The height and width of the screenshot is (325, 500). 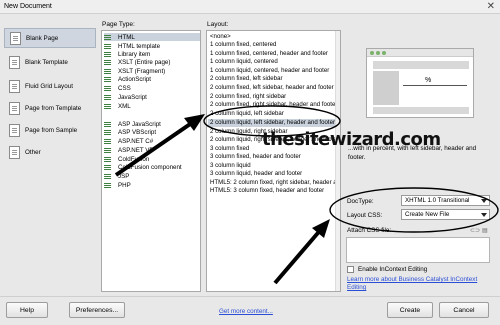 I want to click on layout-preview: %, so click(x=420, y=83).